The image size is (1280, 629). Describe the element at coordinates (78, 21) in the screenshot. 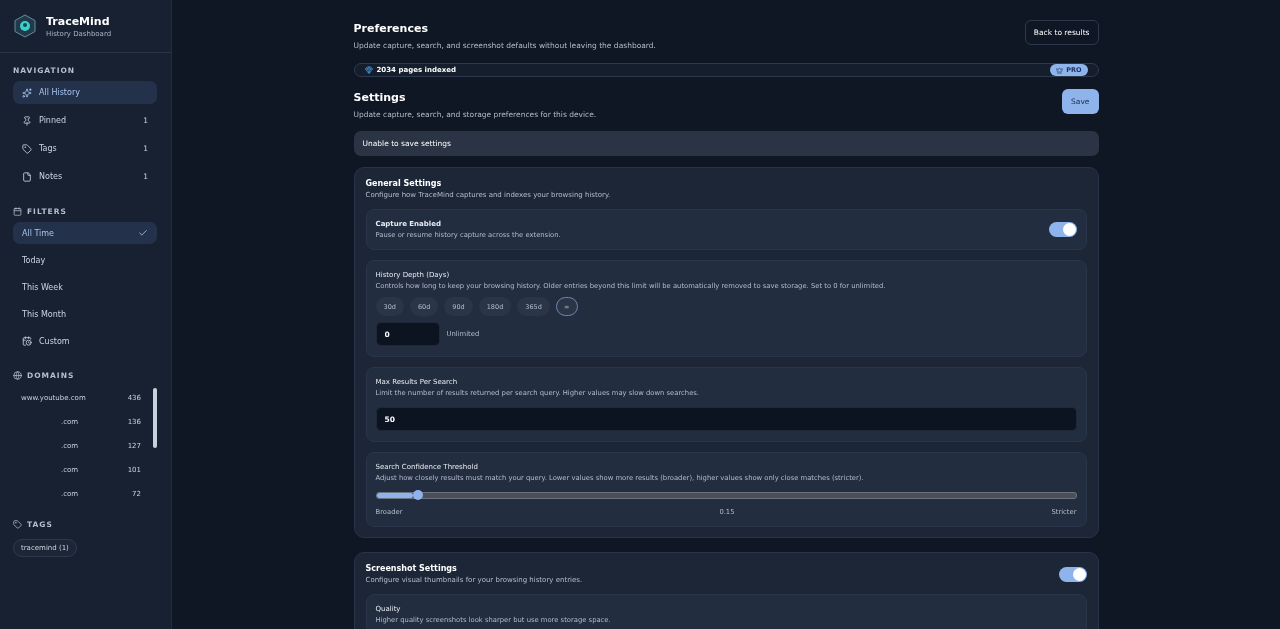

I see `brand-name: TraceMind` at that location.